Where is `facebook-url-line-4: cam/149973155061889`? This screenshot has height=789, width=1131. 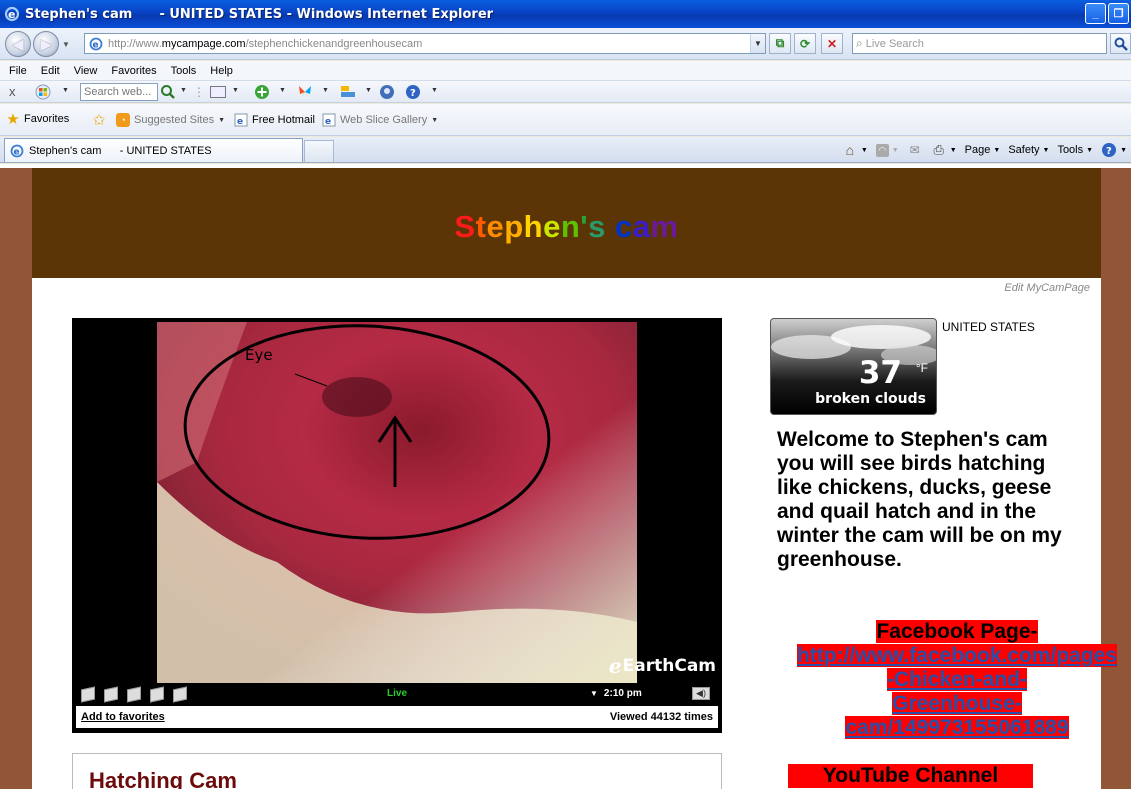
facebook-url-line-4: cam/149973155061889 is located at coordinates (957, 727).